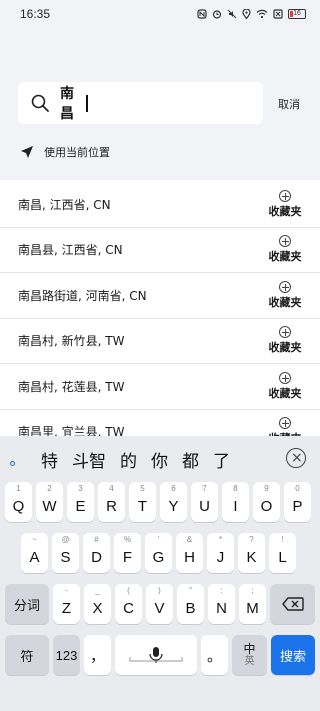 The height and width of the screenshot is (711, 320). Describe the element at coordinates (71, 386) in the screenshot. I see `result-name: 南昌村, 花莲县, TW` at that location.